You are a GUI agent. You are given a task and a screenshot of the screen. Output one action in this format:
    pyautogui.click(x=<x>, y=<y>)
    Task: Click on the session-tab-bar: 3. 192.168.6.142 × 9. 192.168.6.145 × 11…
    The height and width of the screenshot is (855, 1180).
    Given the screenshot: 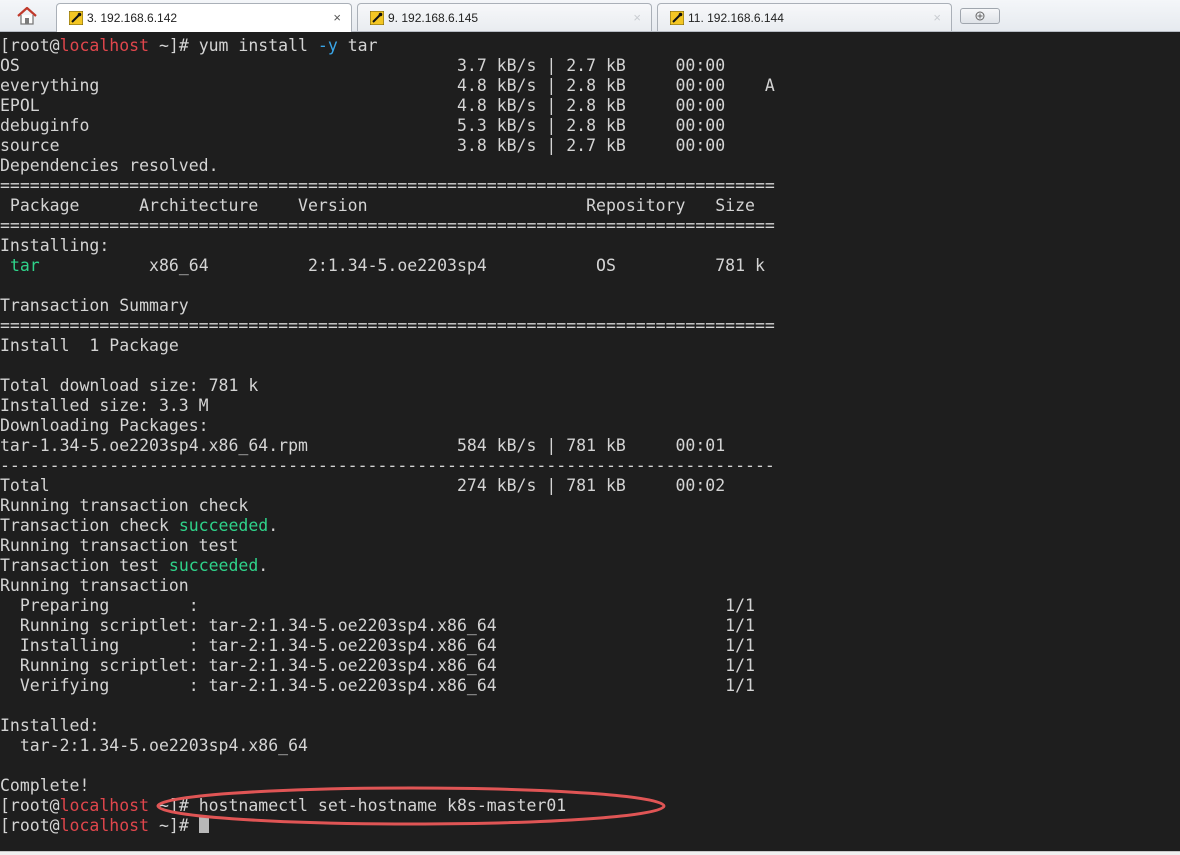 What is the action you would take?
    pyautogui.click(x=590, y=16)
    